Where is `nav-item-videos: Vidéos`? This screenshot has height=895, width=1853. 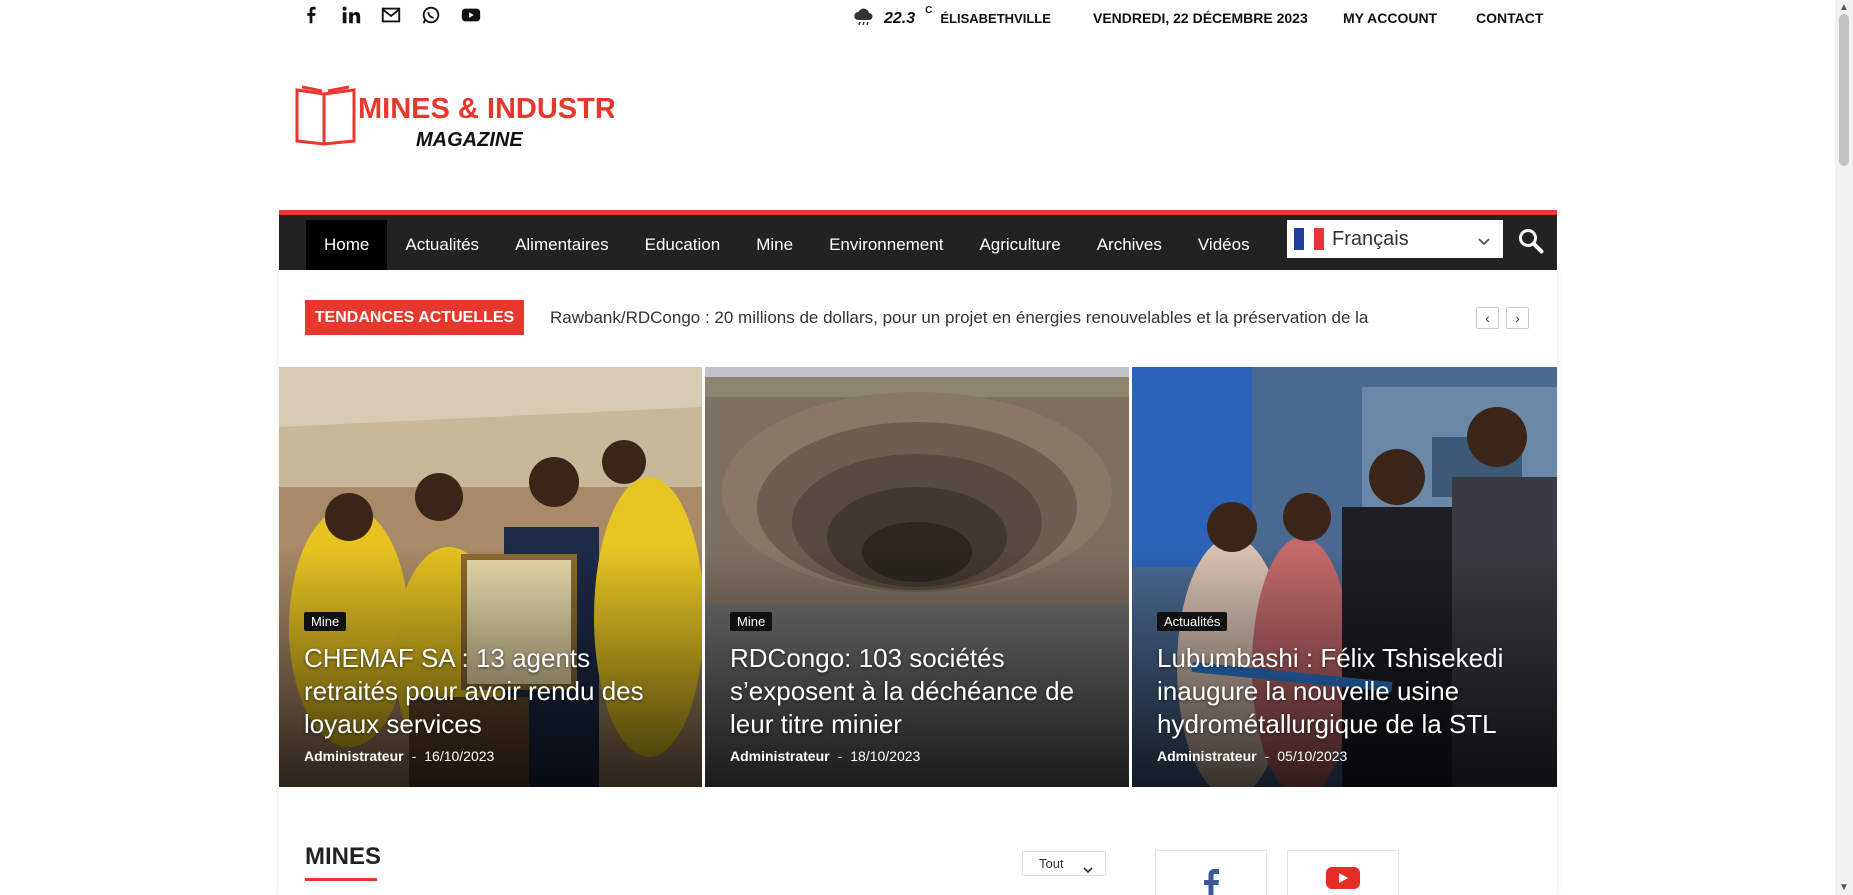
nav-item-videos: Vidéos is located at coordinates (1224, 245).